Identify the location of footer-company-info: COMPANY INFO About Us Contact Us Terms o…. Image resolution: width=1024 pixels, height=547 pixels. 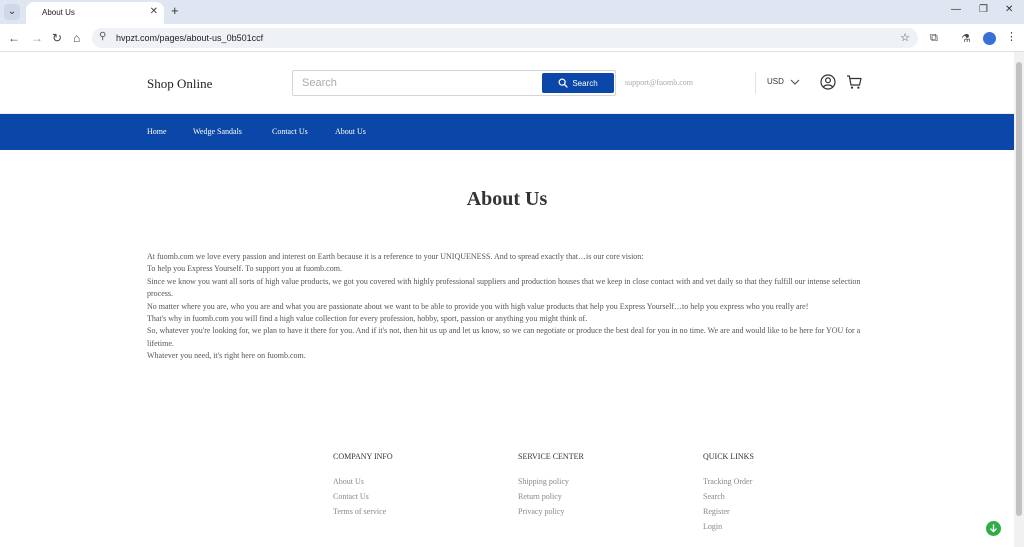
(363, 487).